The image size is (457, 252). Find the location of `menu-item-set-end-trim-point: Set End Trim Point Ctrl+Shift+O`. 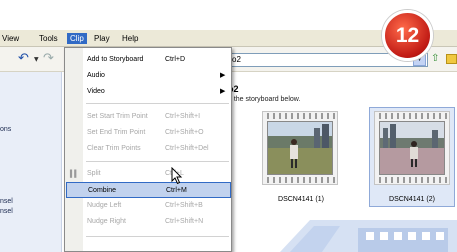

menu-item-set-end-trim-point: Set End Trim Point Ctrl+Shift+O is located at coordinates (148, 133).